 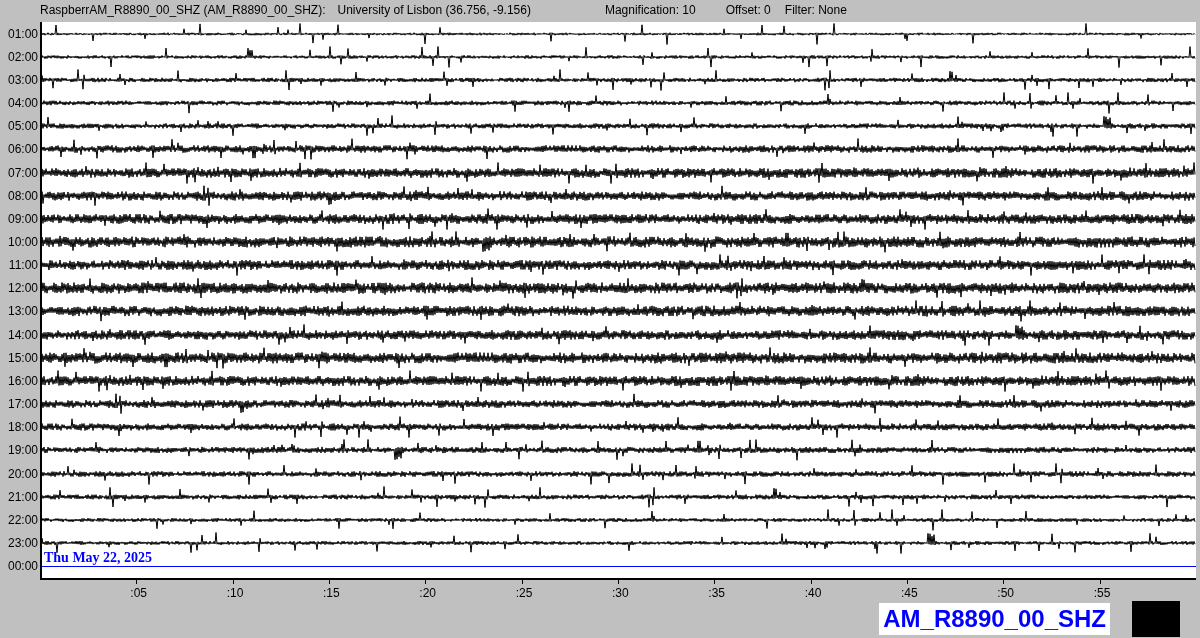 I want to click on minute-label: :50, so click(x=1005, y=593).